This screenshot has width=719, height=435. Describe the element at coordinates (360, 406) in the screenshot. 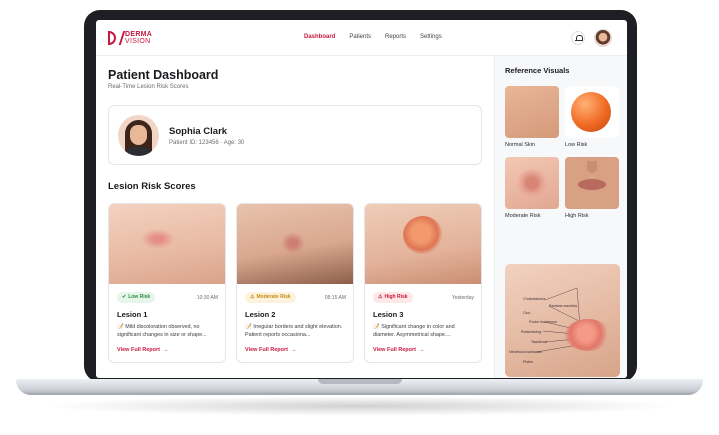

I see `laptop-shadow` at that location.